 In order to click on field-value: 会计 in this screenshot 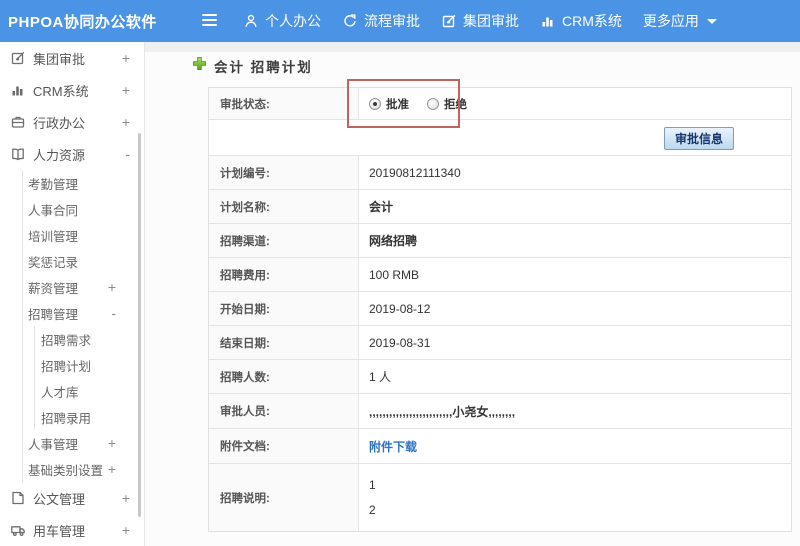, I will do `click(381, 207)`.